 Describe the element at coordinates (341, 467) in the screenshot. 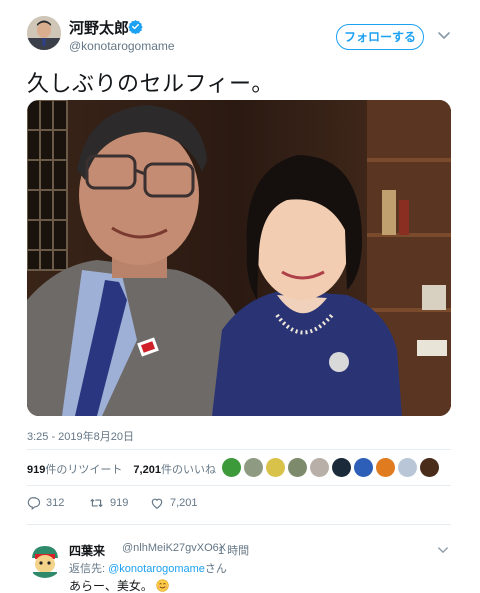

I see `avatar-dark` at that location.